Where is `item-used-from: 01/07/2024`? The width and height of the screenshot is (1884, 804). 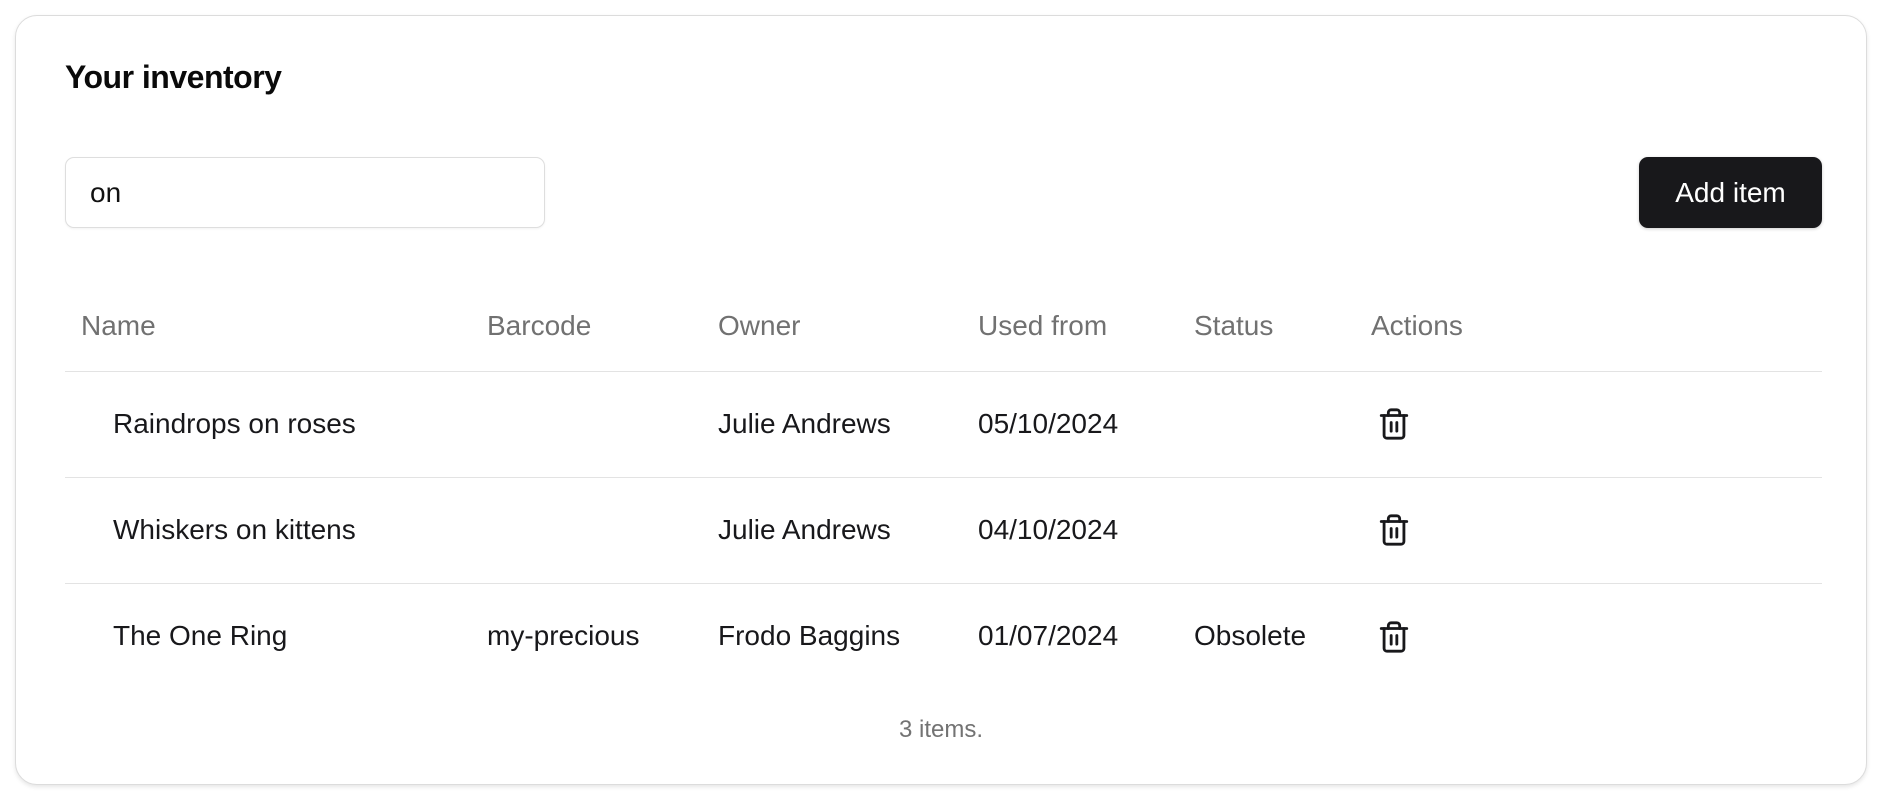
item-used-from: 01/07/2024 is located at coordinates (1048, 636).